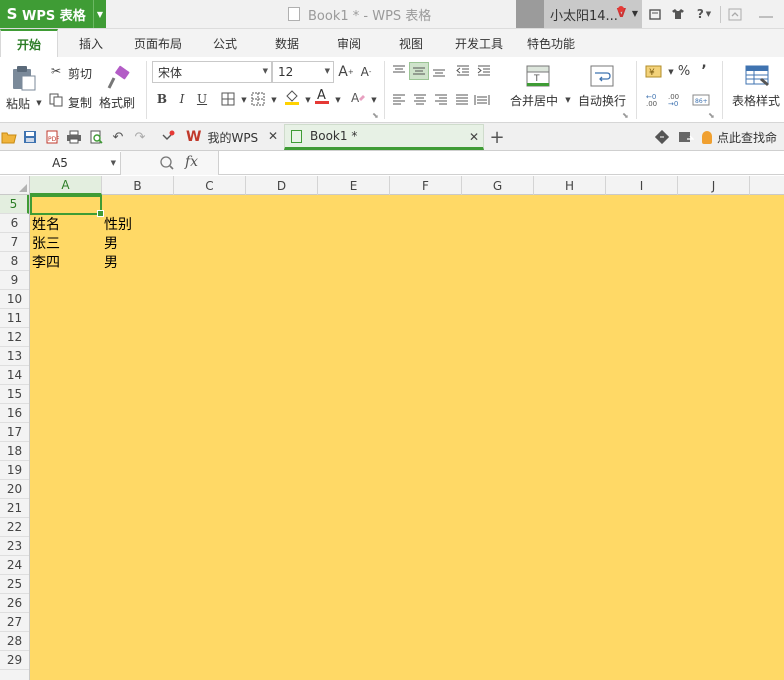 The width and height of the screenshot is (784, 680). Describe the element at coordinates (420, 100) in the screenshot. I see `align-center-icon` at that location.